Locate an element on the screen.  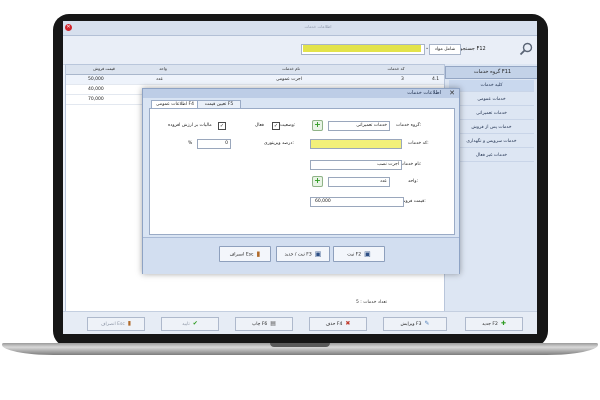
price-field: 60,000 is located at coordinates (357, 202).